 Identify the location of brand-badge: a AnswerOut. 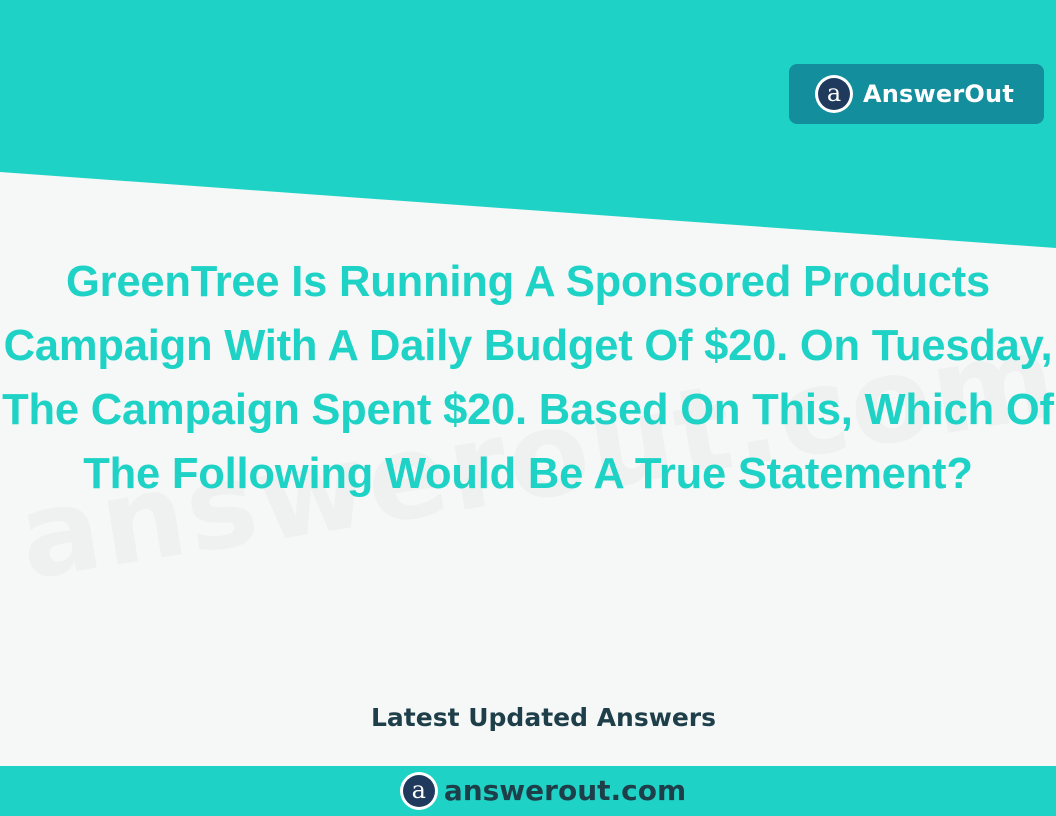
(916, 94).